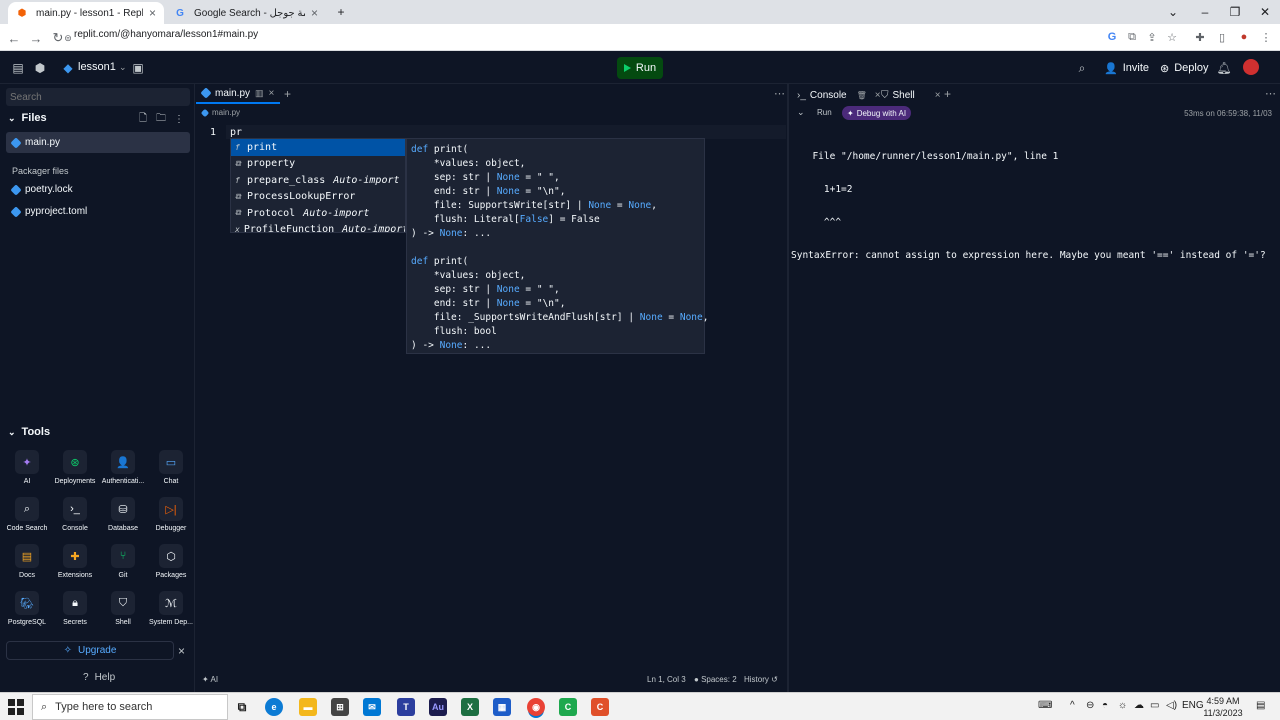  What do you see at coordinates (1184, 68) in the screenshot?
I see `deploy-button: ⊛ Deploy` at bounding box center [1184, 68].